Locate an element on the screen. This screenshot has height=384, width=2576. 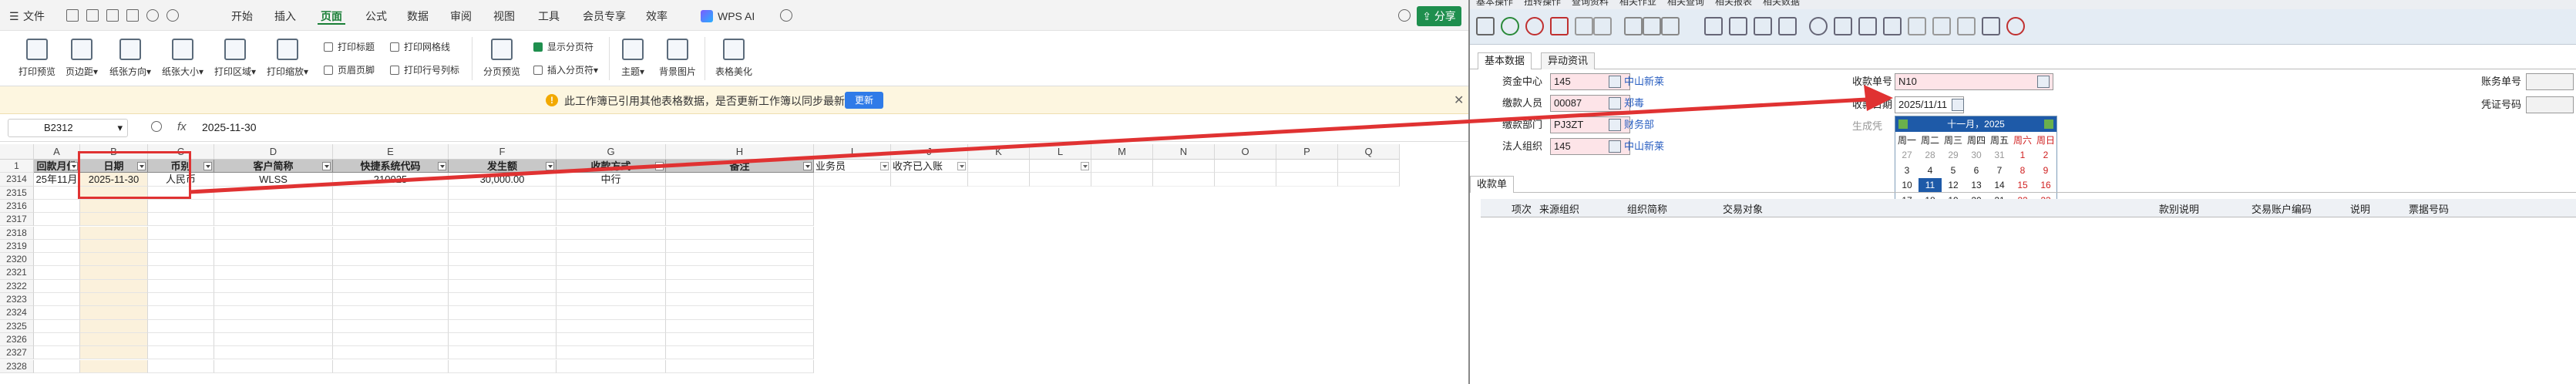
edit-icon is located at coordinates (1485, 26).